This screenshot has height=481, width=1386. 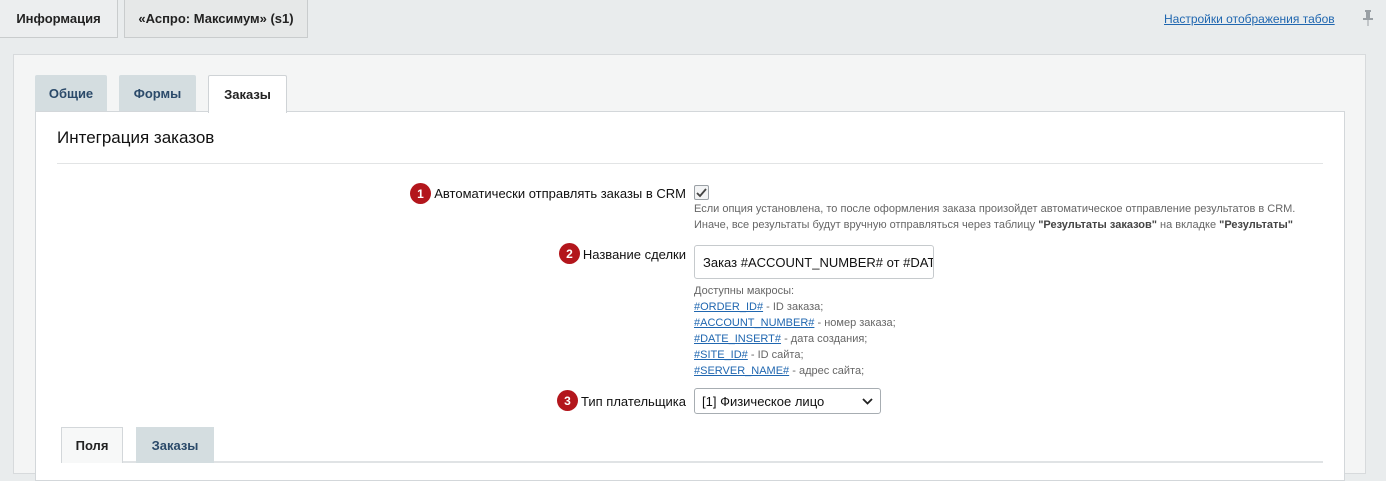 I want to click on macro-account-number-link: #ACCOUNT_NUMBER#, so click(x=754, y=323).